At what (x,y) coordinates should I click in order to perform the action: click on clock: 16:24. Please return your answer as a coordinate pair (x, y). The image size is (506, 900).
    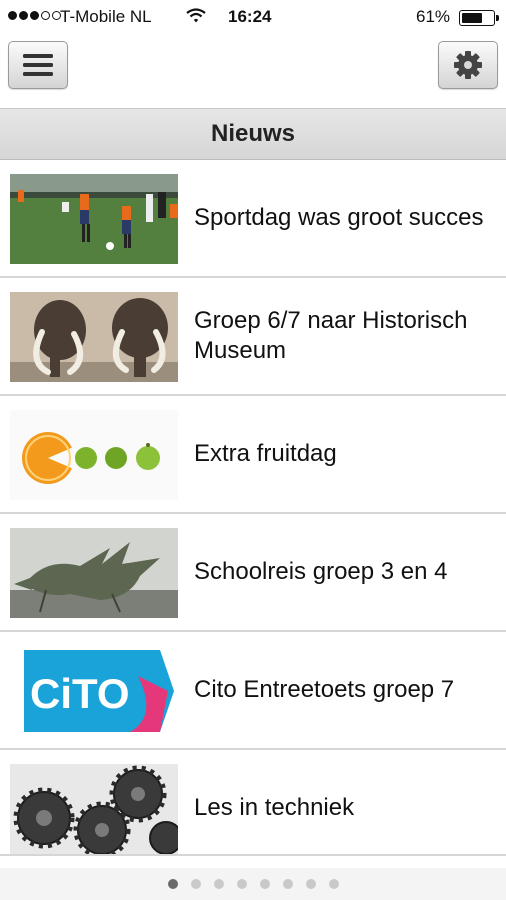
    Looking at the image, I should click on (250, 16).